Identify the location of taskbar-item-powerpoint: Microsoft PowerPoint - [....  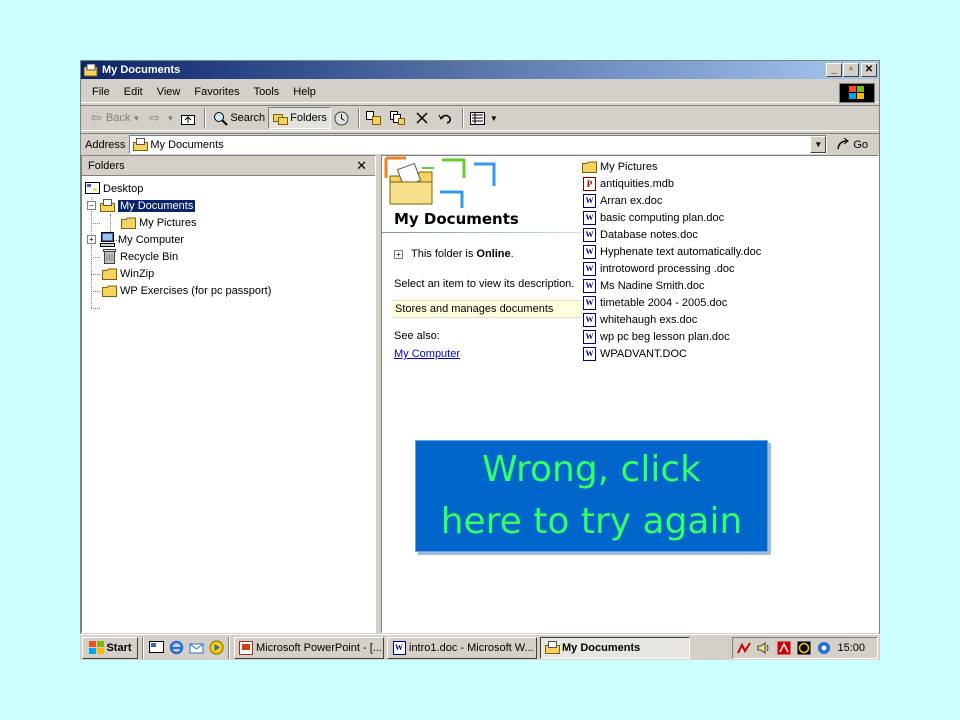
(309, 647).